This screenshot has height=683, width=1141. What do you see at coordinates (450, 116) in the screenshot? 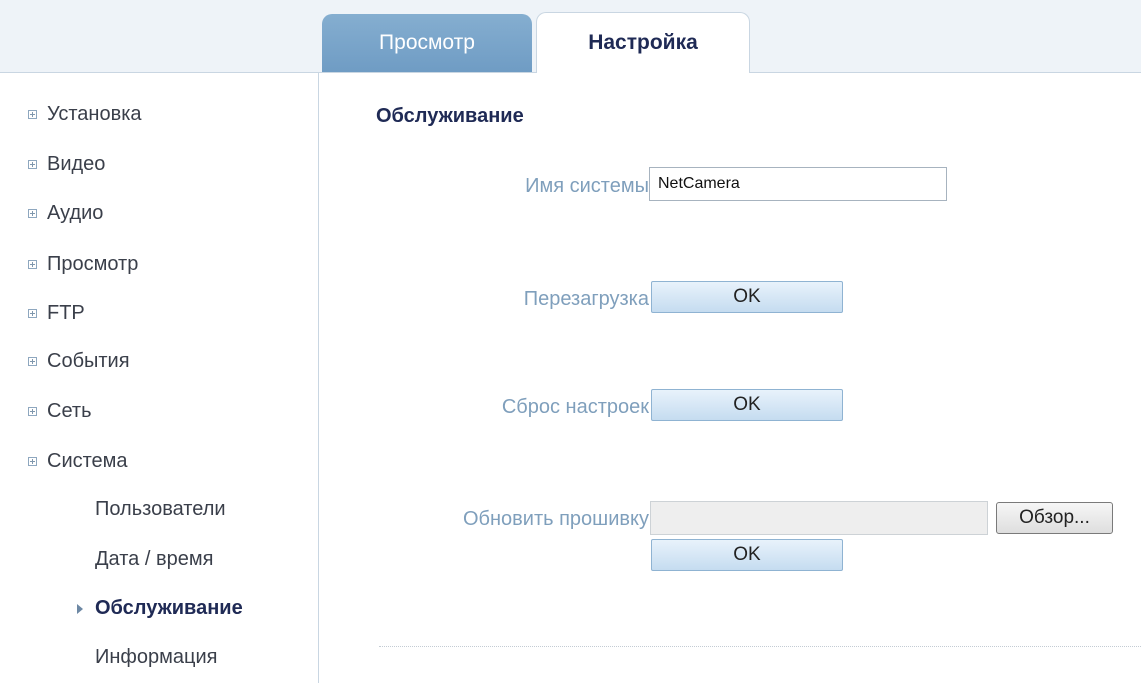
I see `page-title: Обслуживание` at bounding box center [450, 116].